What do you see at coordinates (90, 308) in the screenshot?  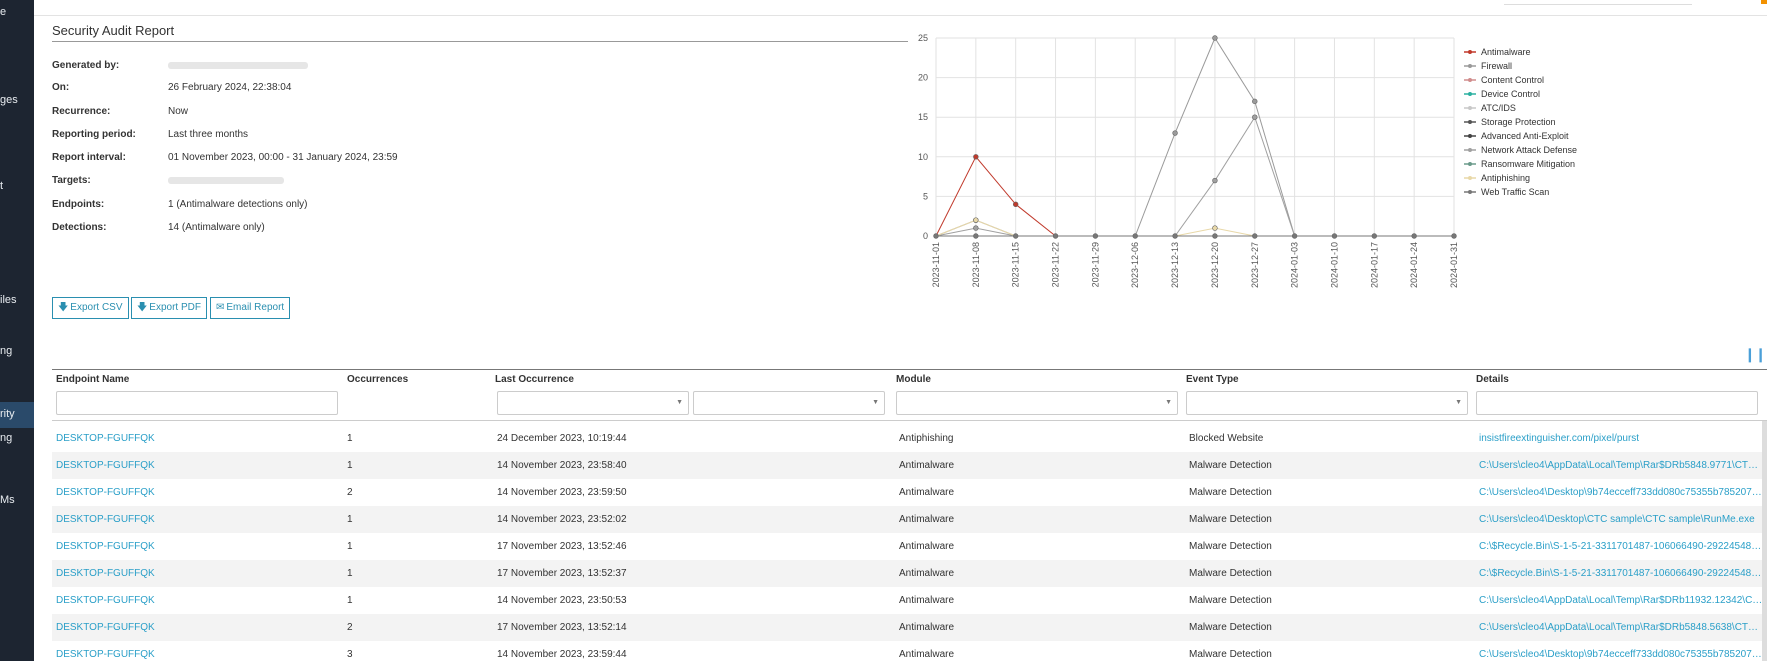 I see `export-csv-button: 🡇 Export CSV` at bounding box center [90, 308].